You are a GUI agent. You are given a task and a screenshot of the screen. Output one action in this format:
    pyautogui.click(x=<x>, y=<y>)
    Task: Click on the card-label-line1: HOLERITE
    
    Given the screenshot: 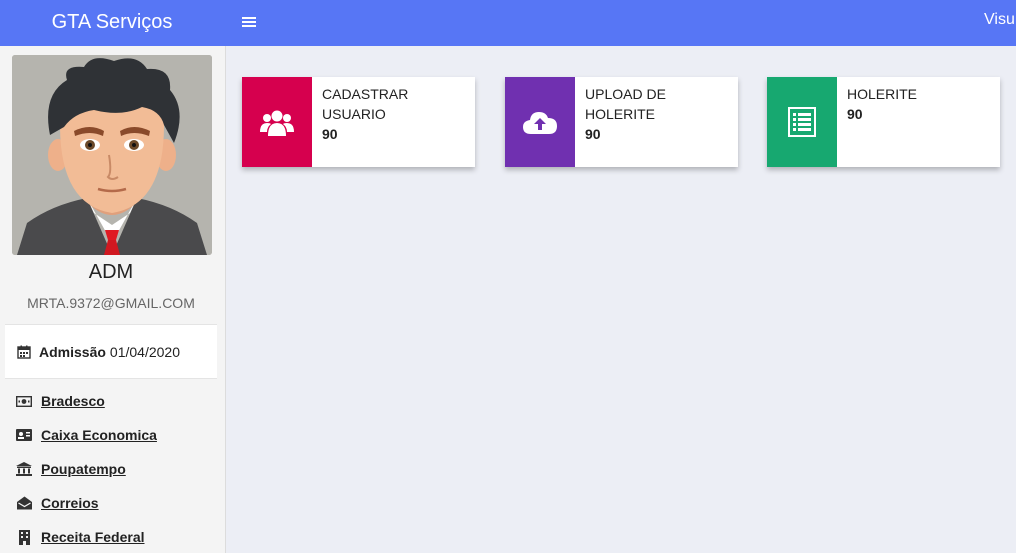 What is the action you would take?
    pyautogui.click(x=882, y=94)
    